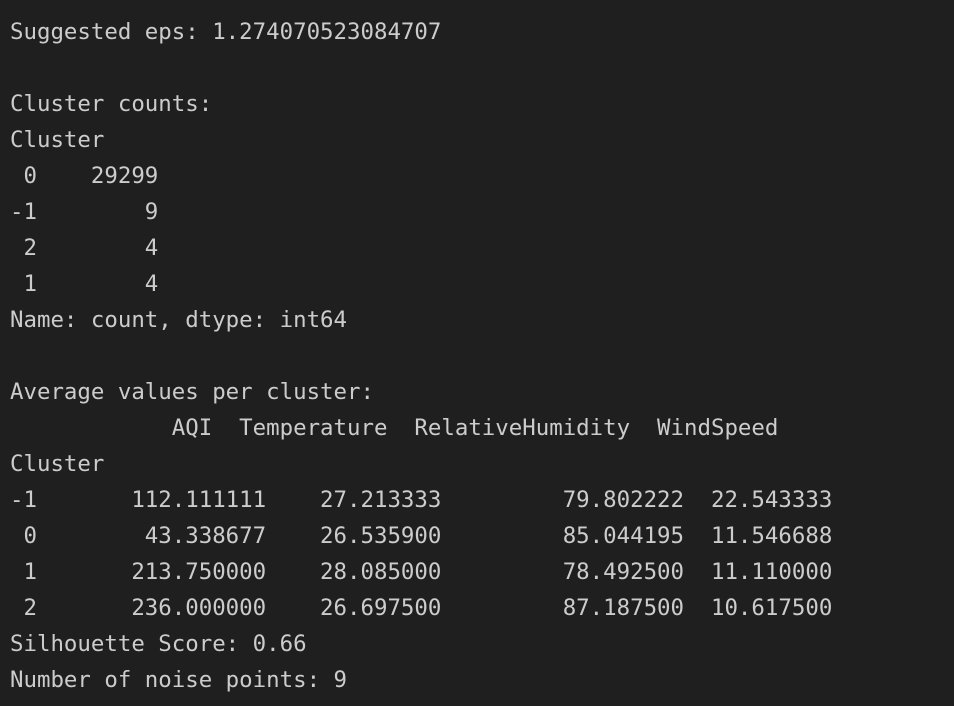 This screenshot has width=954, height=706. Describe the element at coordinates (111, 104) in the screenshot. I see `counts-title: Cluster counts:` at that location.